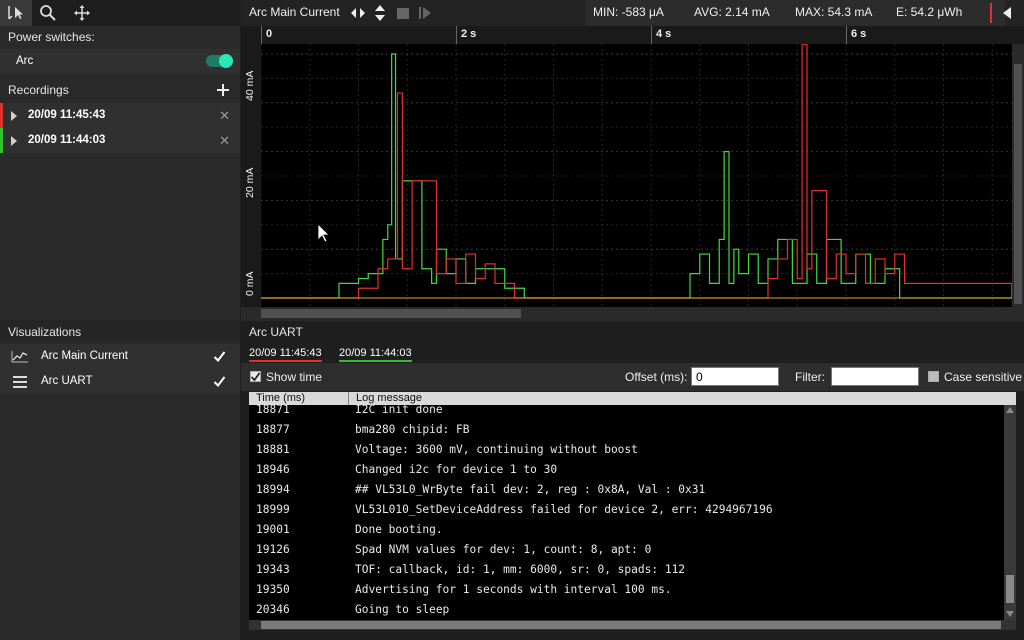  What do you see at coordinates (261, 35) in the screenshot?
I see `x-tick-line` at bounding box center [261, 35].